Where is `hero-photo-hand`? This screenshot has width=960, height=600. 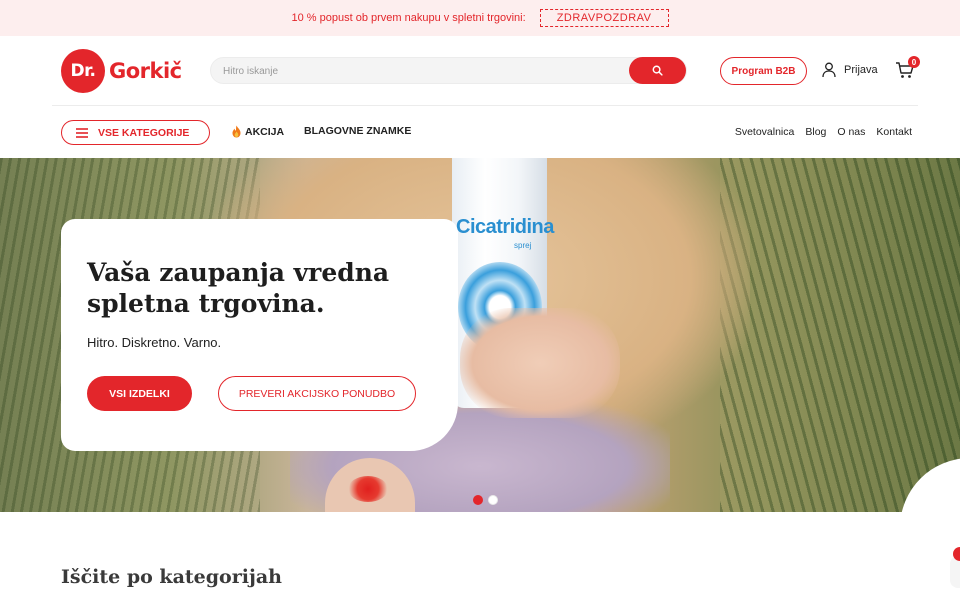
hero-photo-hand is located at coordinates (540, 363).